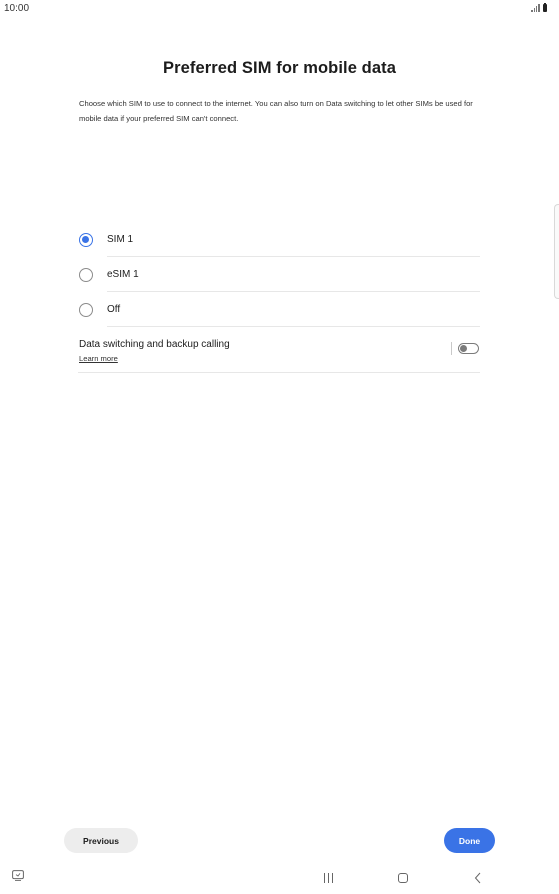  Describe the element at coordinates (98, 358) in the screenshot. I see `learn-more-link: Learn more` at that location.